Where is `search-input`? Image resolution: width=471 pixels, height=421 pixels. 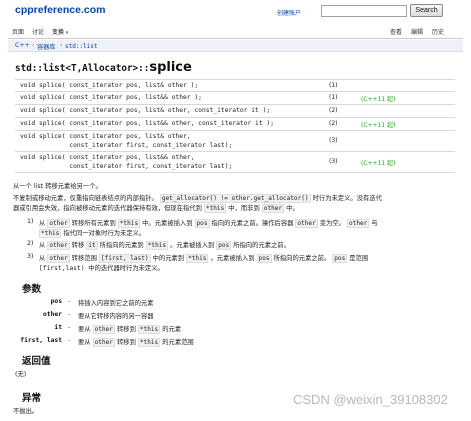 search-input is located at coordinates (364, 11).